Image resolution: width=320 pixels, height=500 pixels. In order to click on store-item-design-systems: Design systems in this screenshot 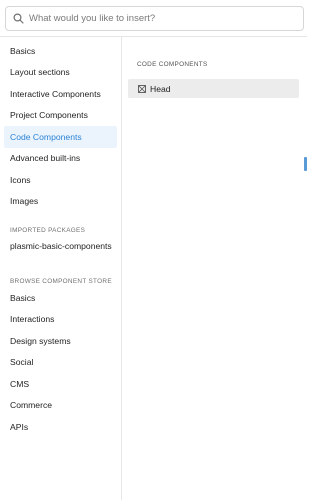, I will do `click(60, 341)`.